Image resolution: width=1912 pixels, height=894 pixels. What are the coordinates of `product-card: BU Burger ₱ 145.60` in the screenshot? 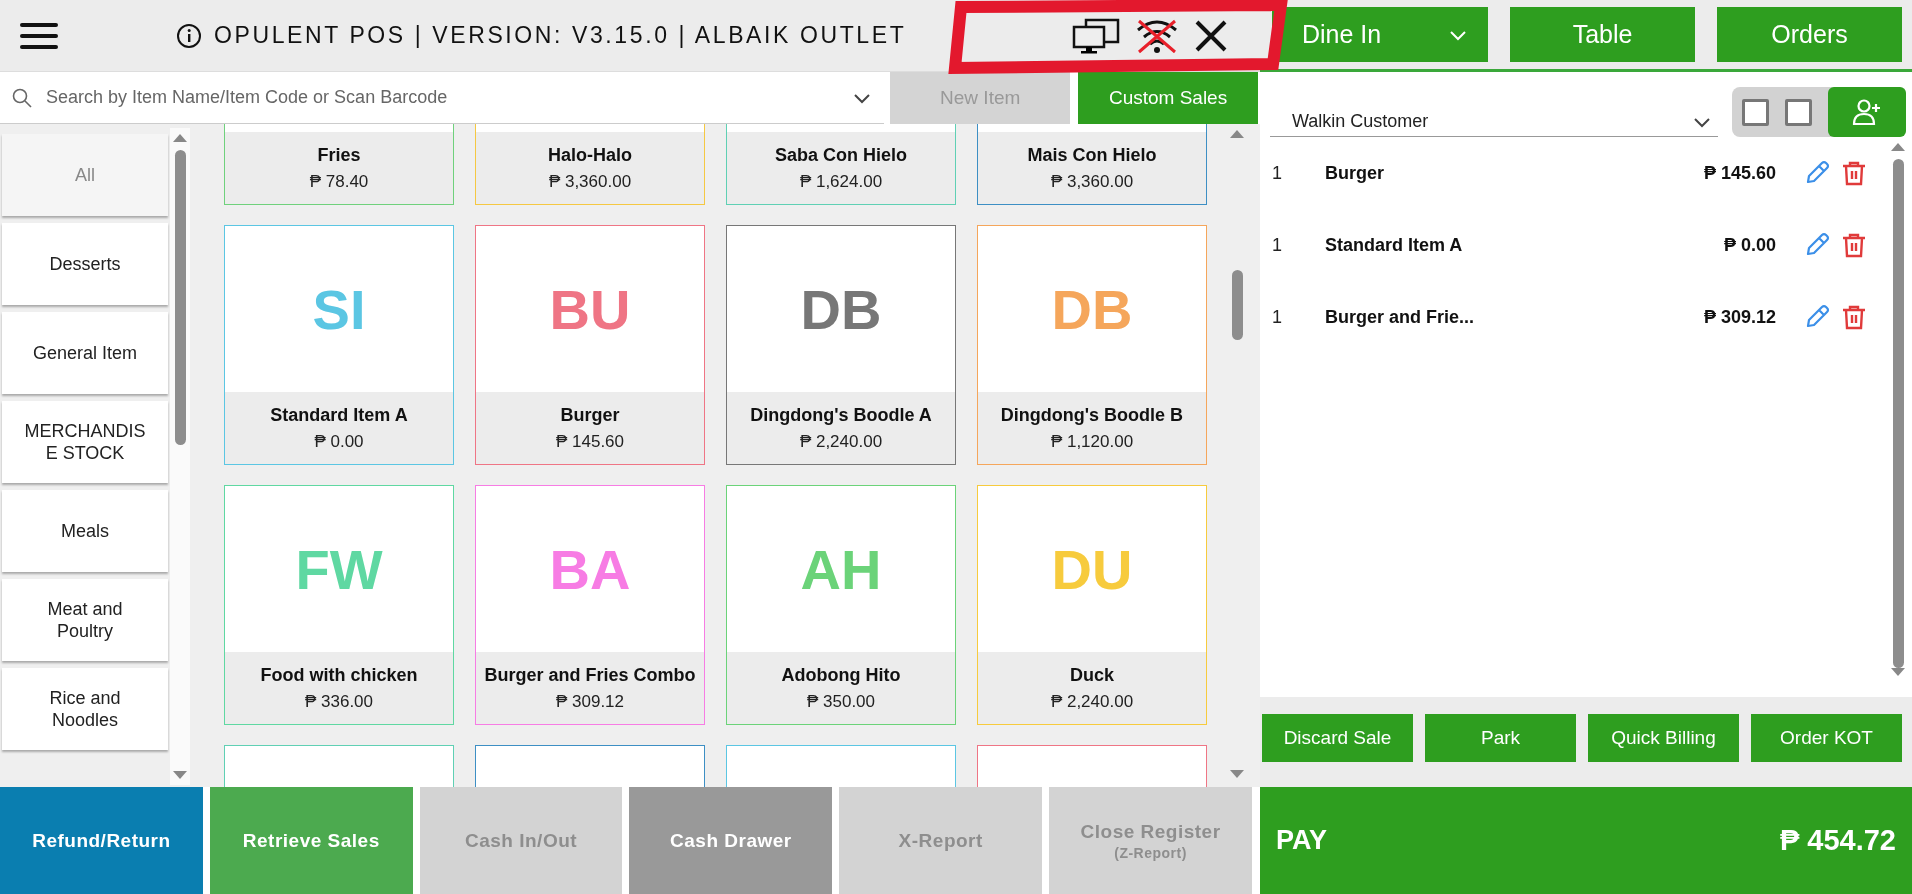 It's located at (590, 345).